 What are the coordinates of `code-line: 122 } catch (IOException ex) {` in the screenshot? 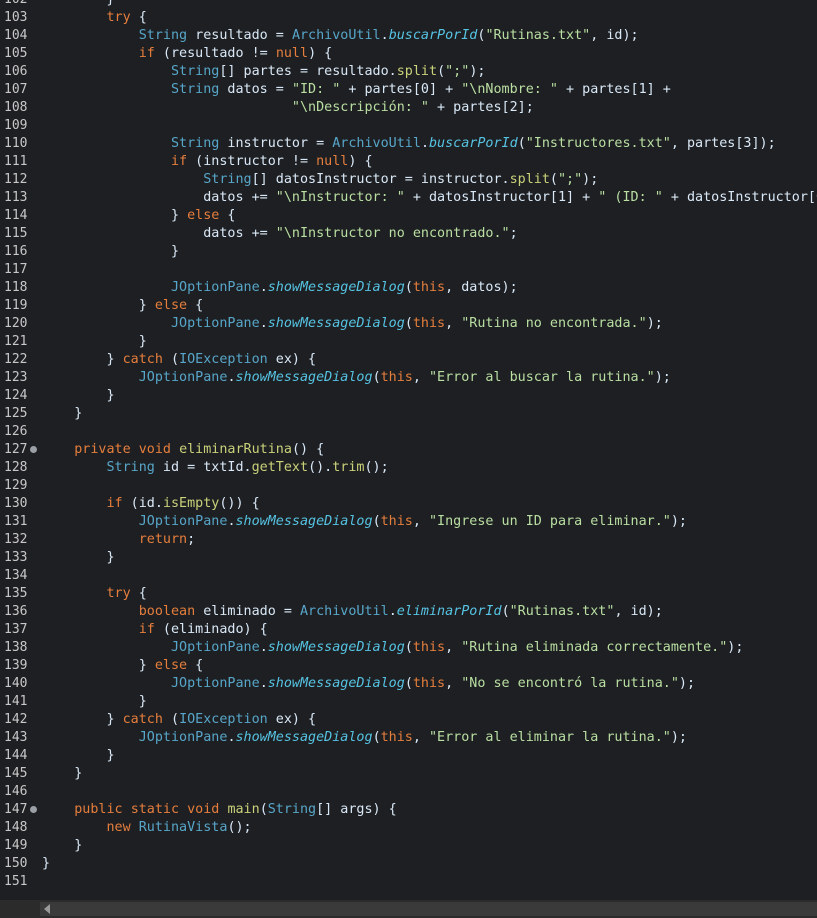 It's located at (408, 360).